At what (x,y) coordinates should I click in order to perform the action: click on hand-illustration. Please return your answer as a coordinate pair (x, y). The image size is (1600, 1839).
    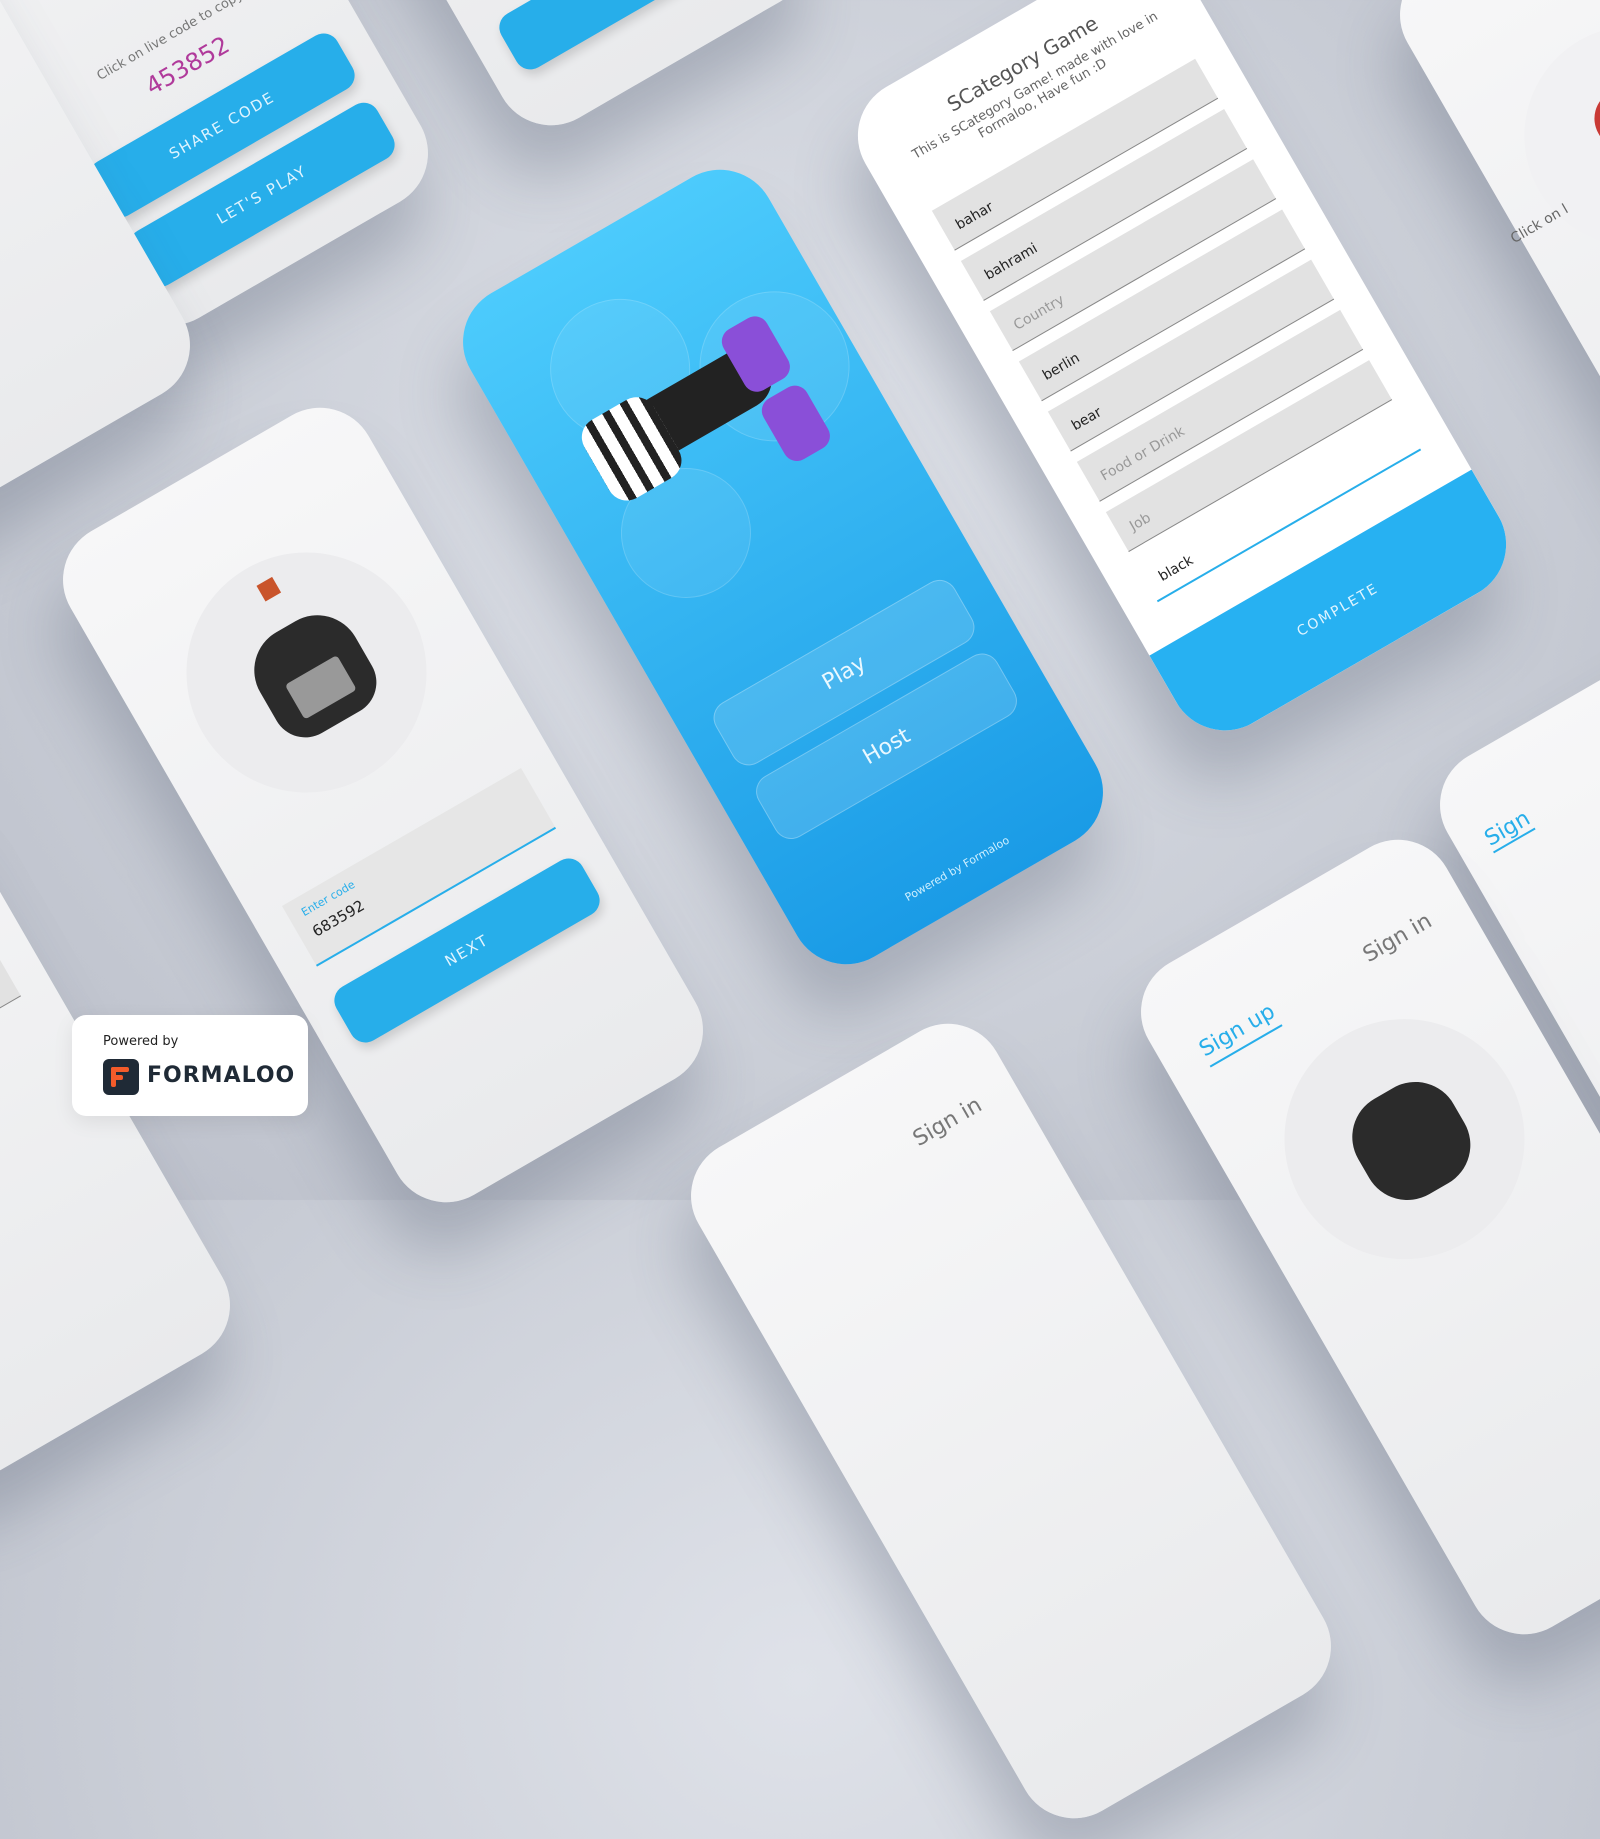
    Looking at the image, I should click on (1542, 143).